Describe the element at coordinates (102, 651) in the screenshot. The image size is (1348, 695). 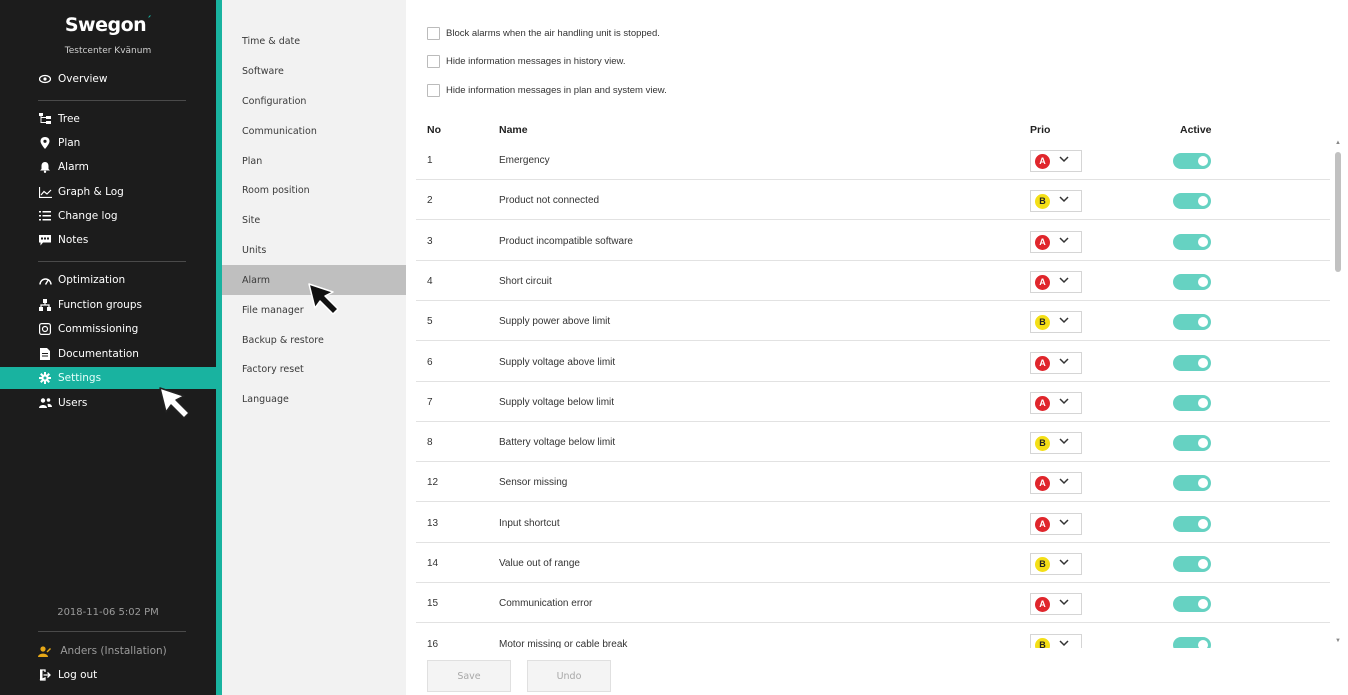
I see `current-user: Anders (Installation)` at that location.